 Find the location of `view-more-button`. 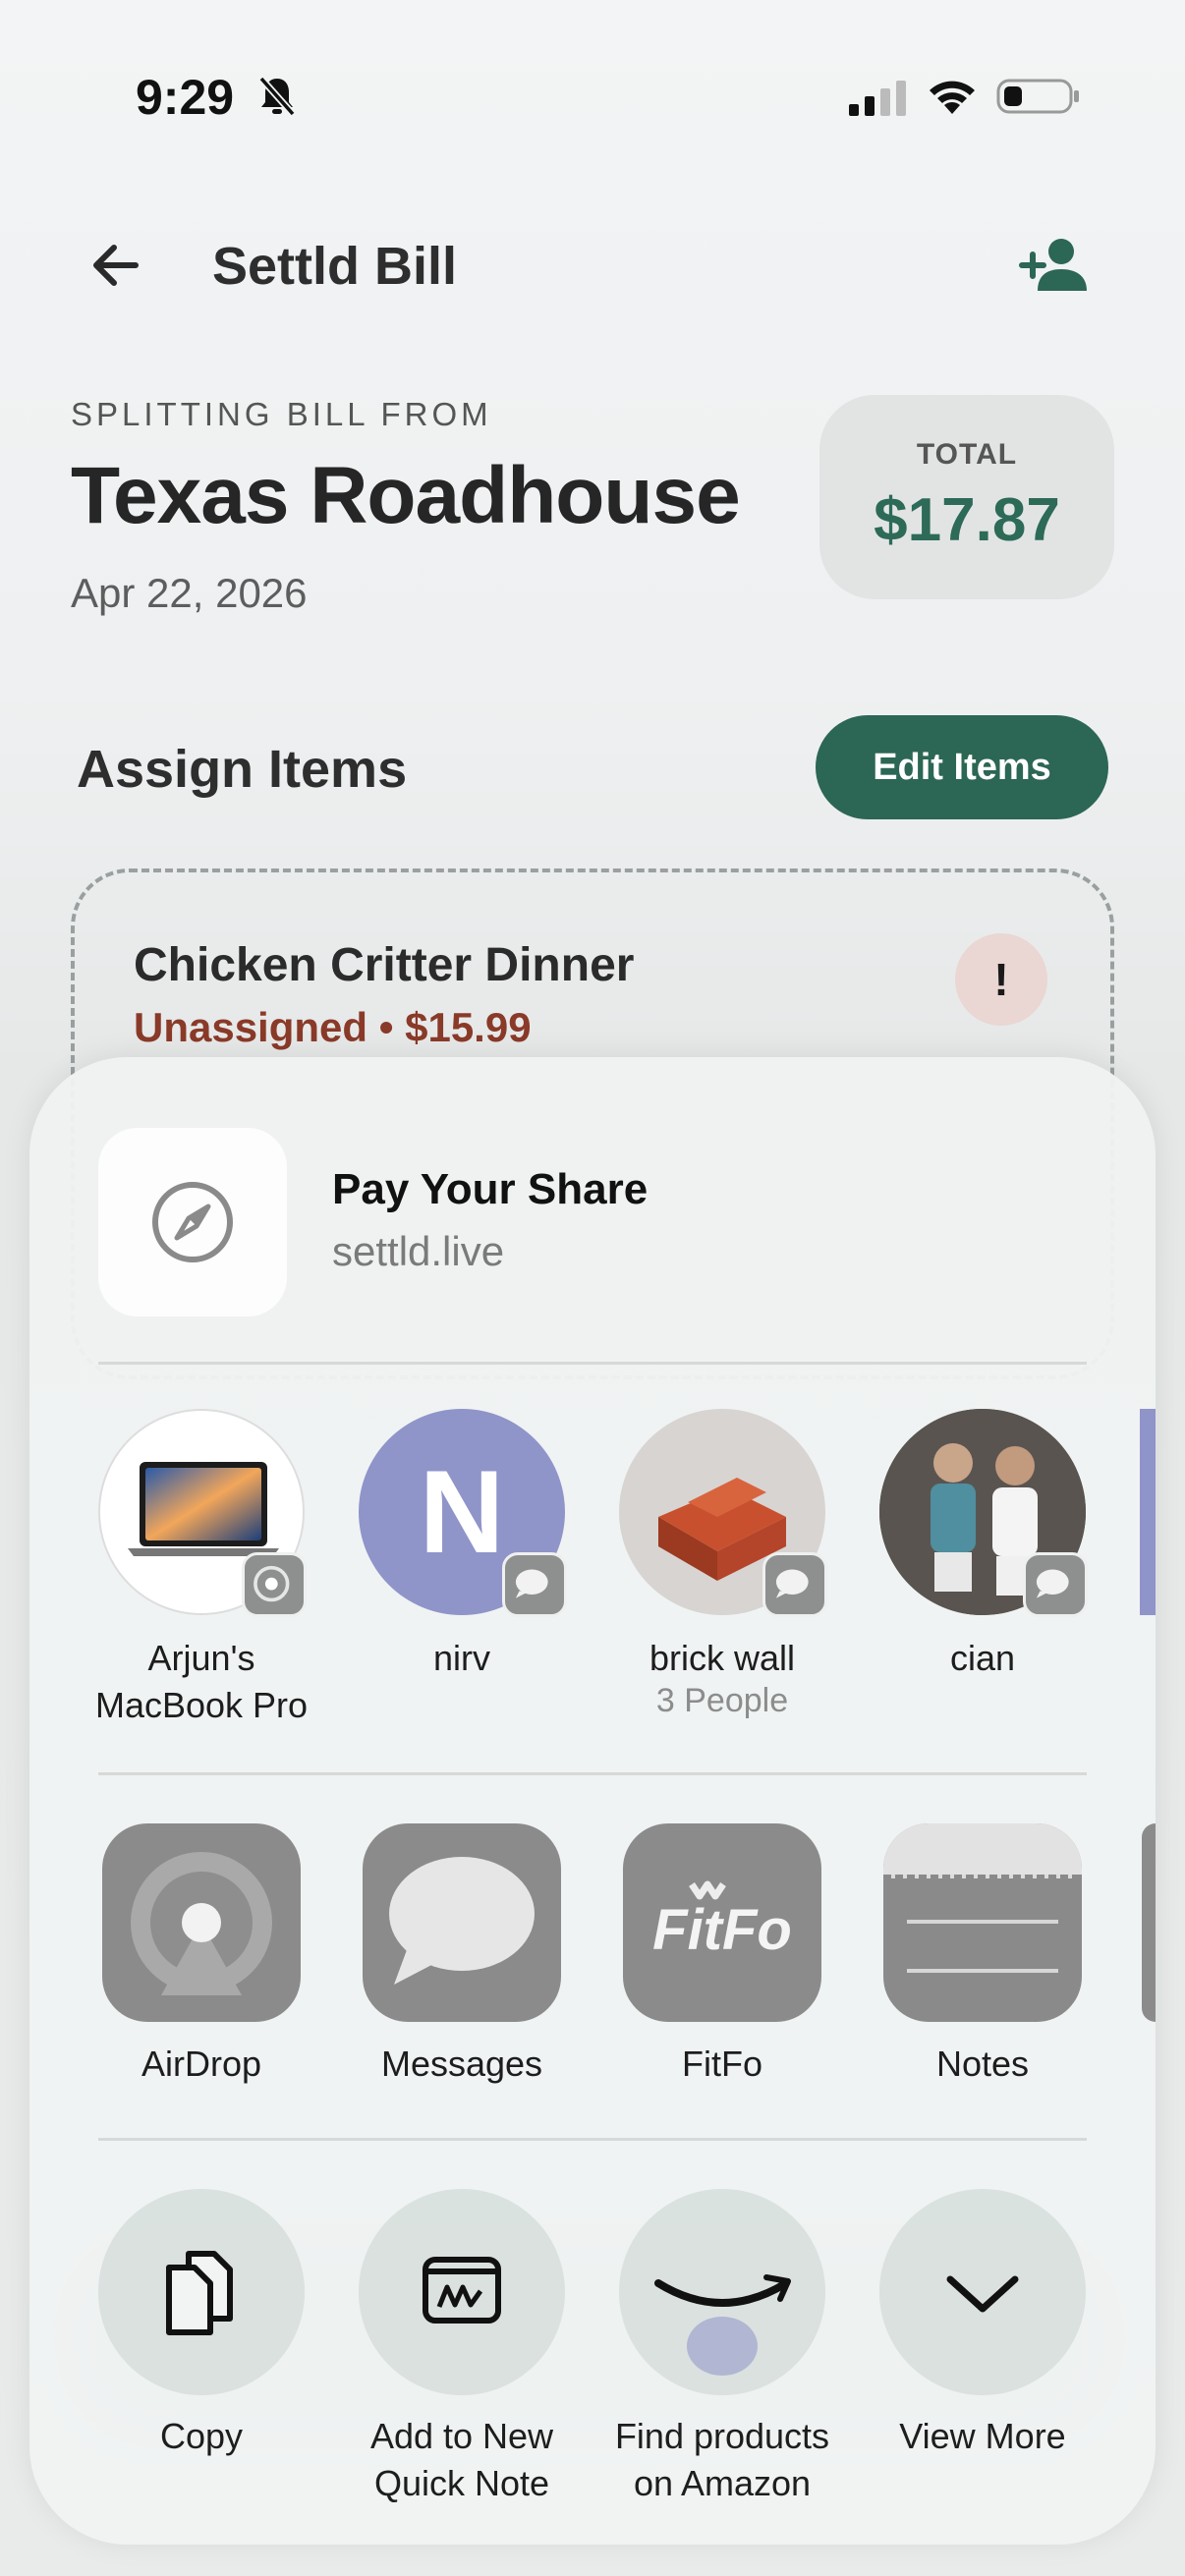

view-more-button is located at coordinates (983, 2292).